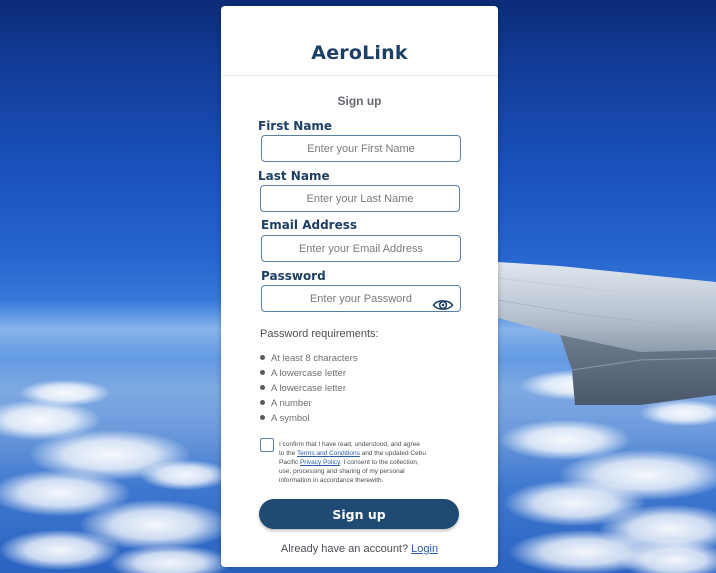 The height and width of the screenshot is (573, 716). Describe the element at coordinates (309, 225) in the screenshot. I see `email-label: Email Address` at that location.